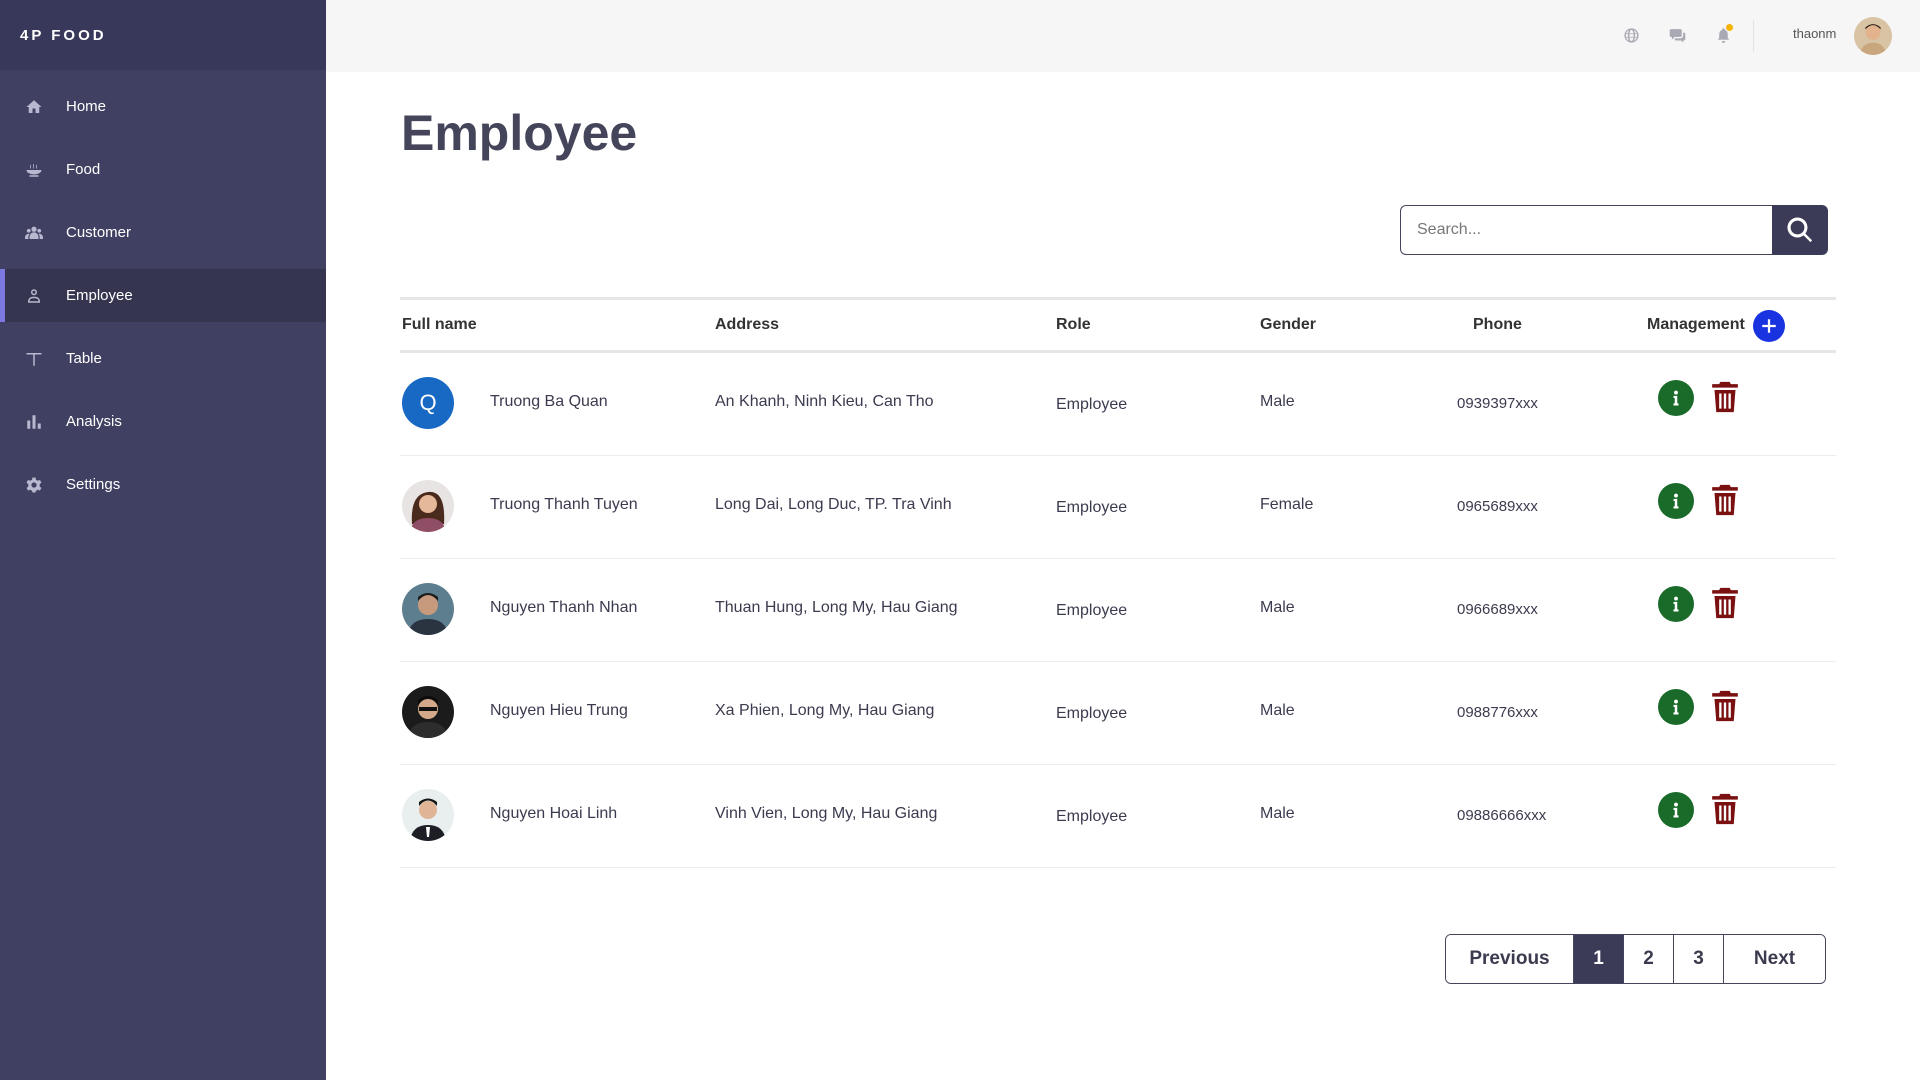 The width and height of the screenshot is (1920, 1080). Describe the element at coordinates (84, 358) in the screenshot. I see `sidebar-item-label: Table` at that location.